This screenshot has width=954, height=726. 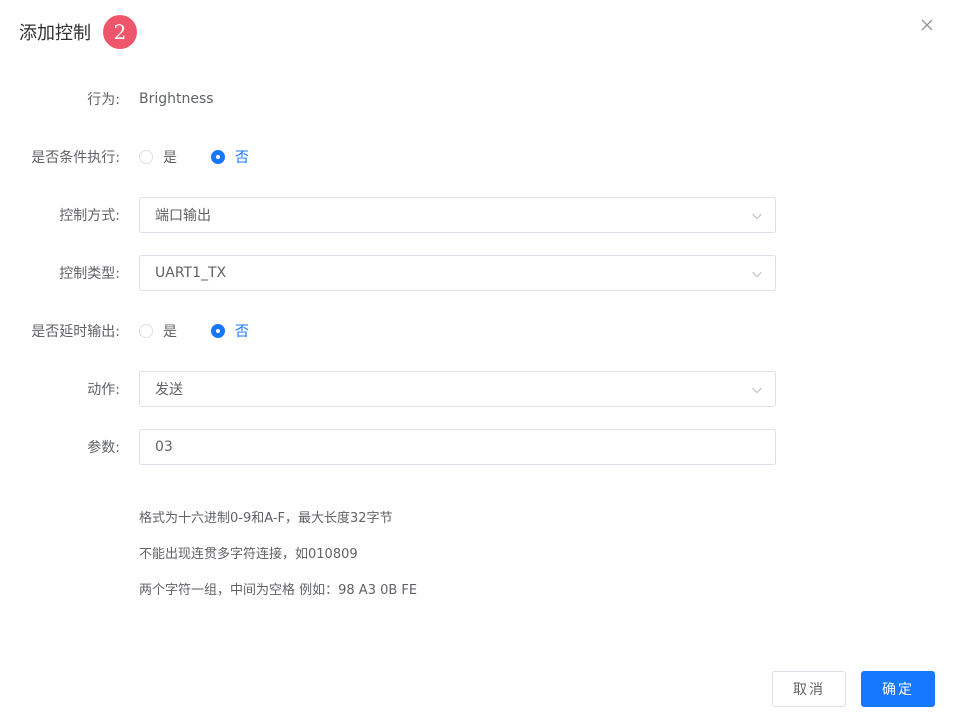 I want to click on control-mode-label: 控制方式:, so click(x=89, y=216).